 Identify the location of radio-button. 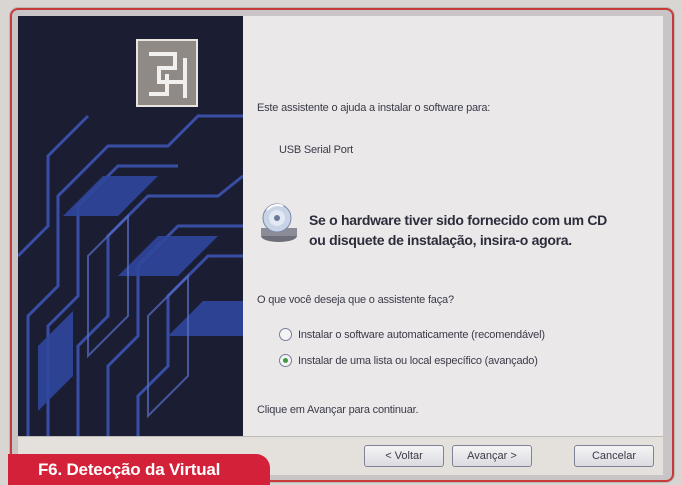
(285, 334).